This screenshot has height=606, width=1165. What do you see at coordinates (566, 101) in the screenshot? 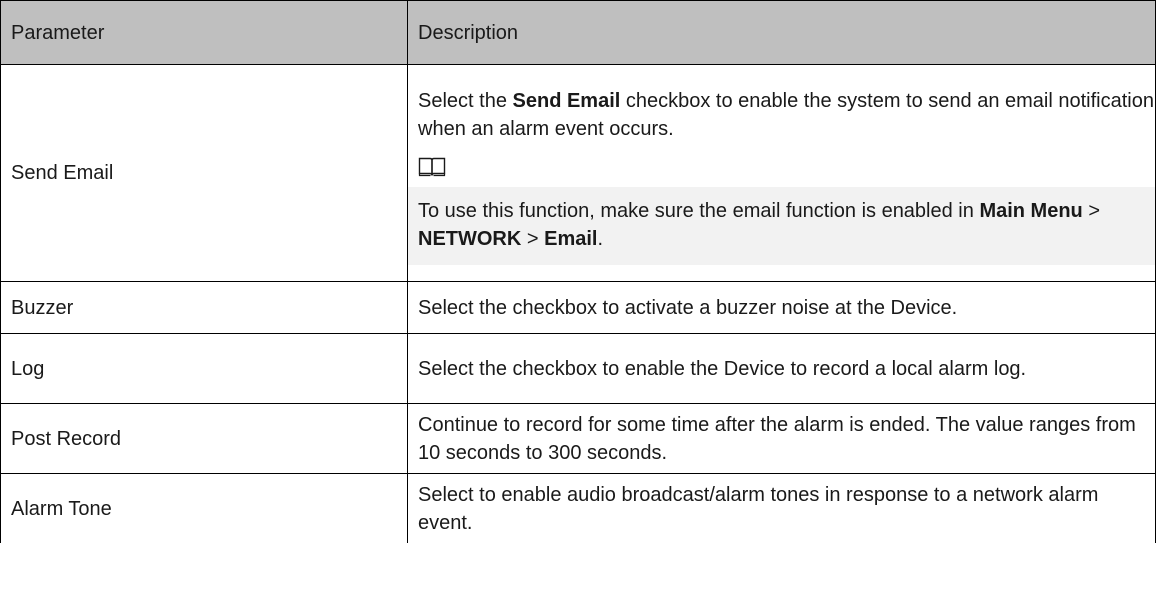
I see `desc-bold-term: Send Email` at bounding box center [566, 101].